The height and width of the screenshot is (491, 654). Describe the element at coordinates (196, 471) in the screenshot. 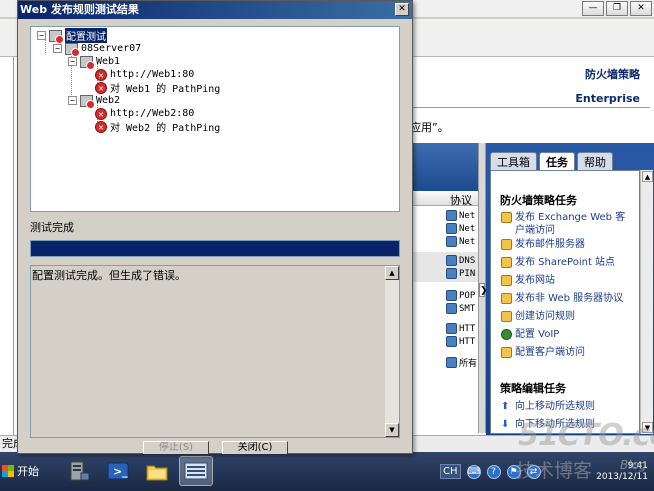

I see `tmg-console-icon` at that location.